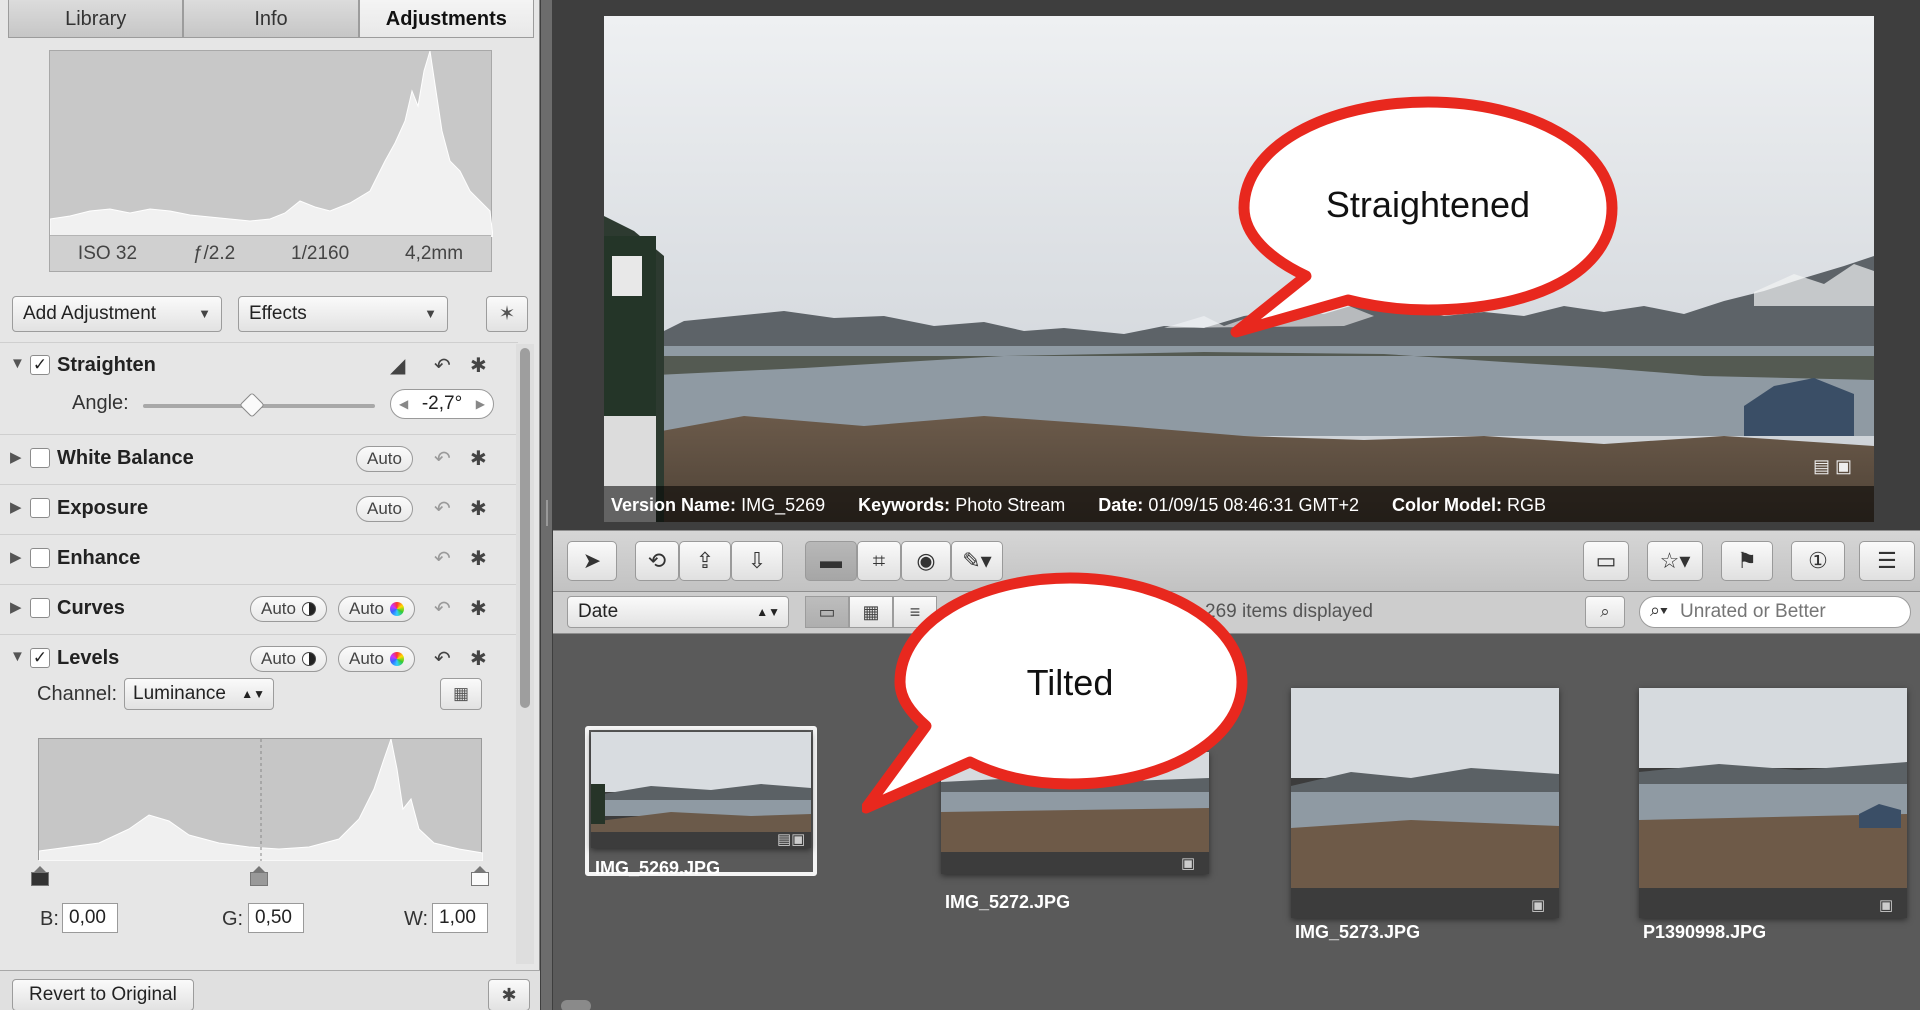 The height and width of the screenshot is (1010, 1920). I want to click on tab-adjustments: Adjustments, so click(446, 19).